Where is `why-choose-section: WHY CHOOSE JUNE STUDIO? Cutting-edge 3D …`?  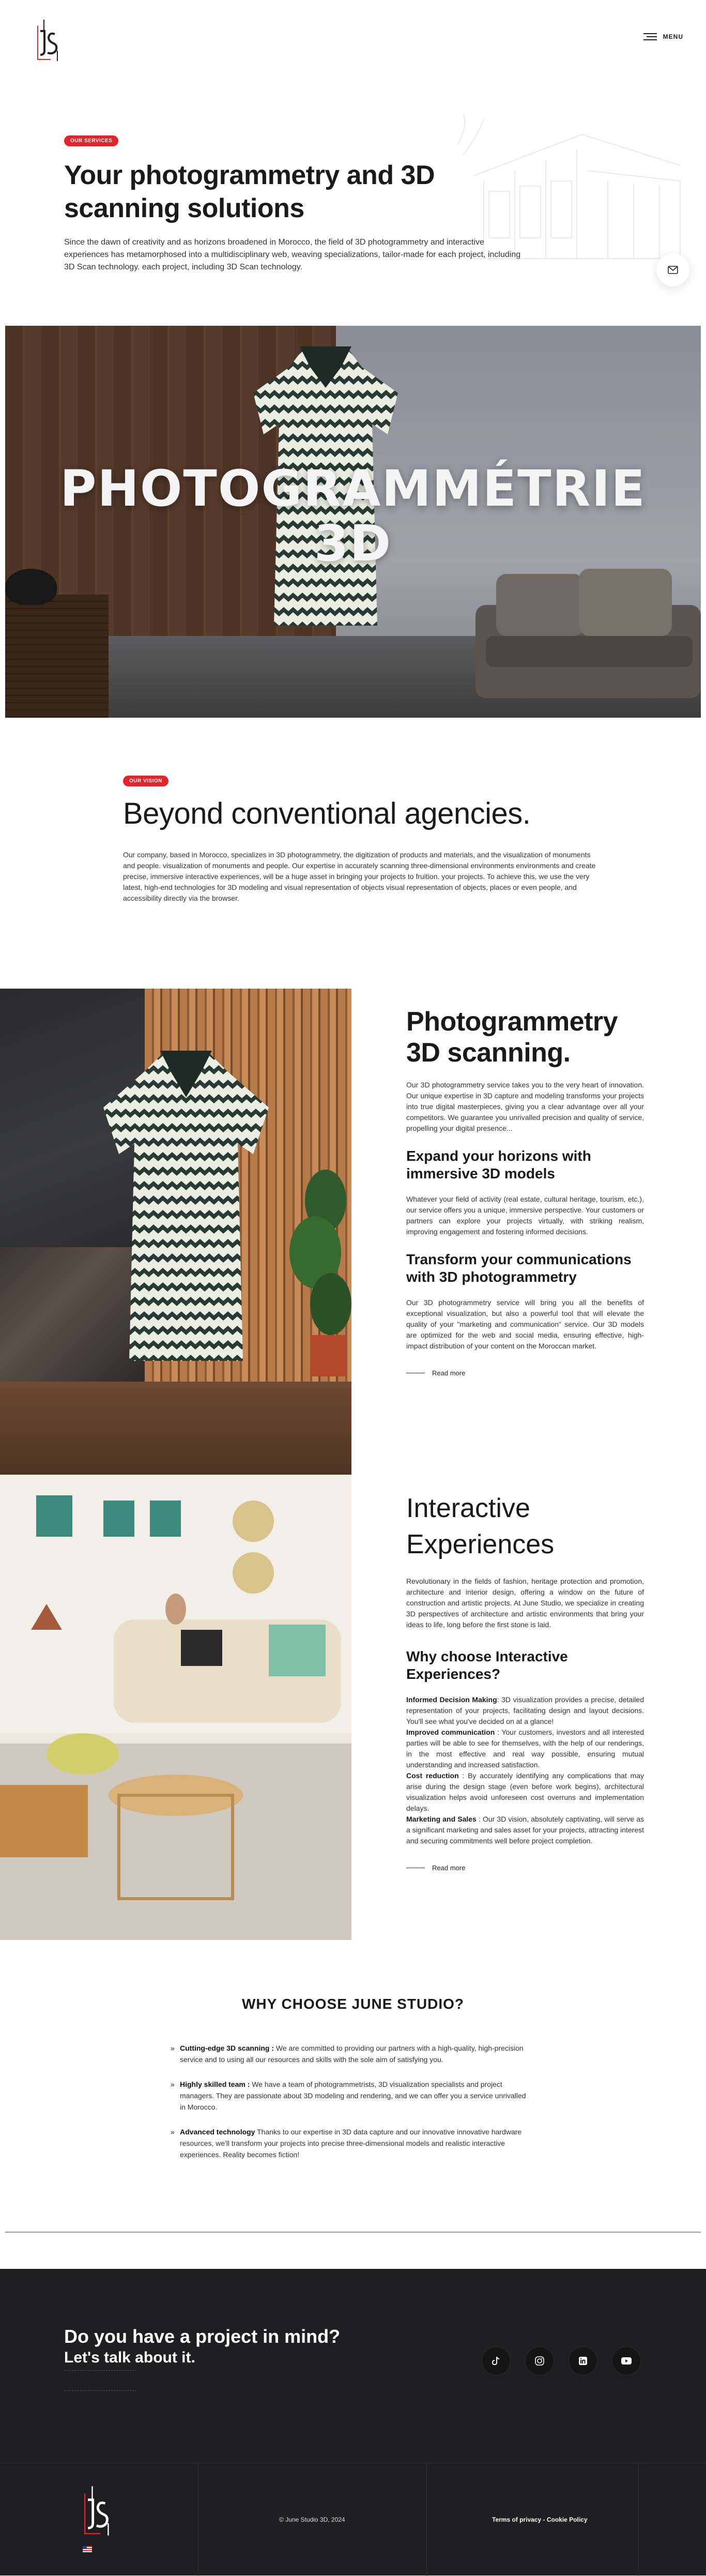 why-choose-section: WHY CHOOSE JUNE STUDIO? Cutting-edge 3D … is located at coordinates (353, 2078).